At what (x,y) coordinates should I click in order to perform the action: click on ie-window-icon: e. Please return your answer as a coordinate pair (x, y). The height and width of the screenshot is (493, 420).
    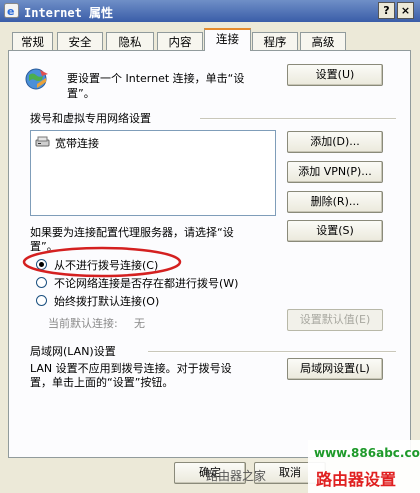
    Looking at the image, I should click on (11, 10).